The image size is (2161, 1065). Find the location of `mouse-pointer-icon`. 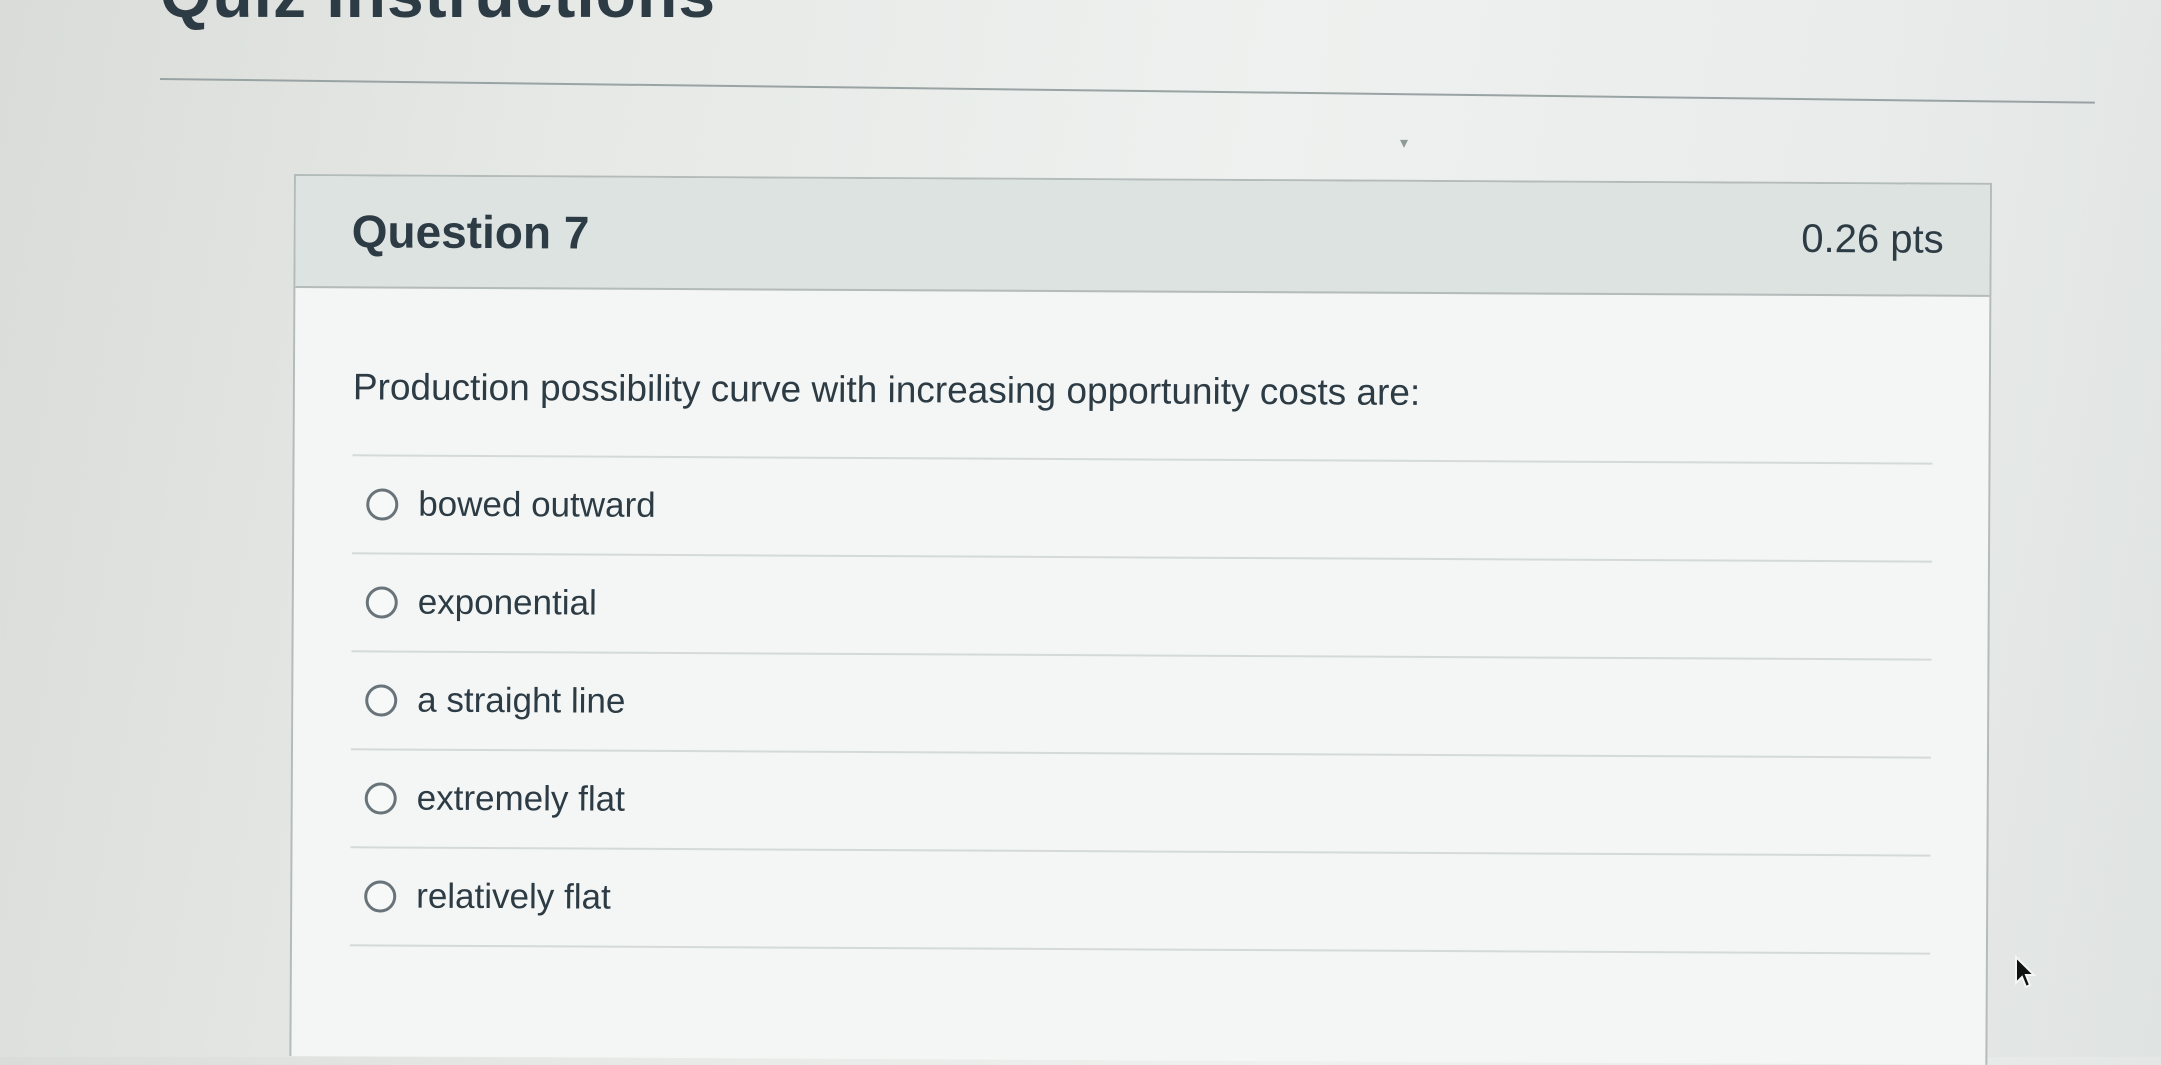

mouse-pointer-icon is located at coordinates (2025, 972).